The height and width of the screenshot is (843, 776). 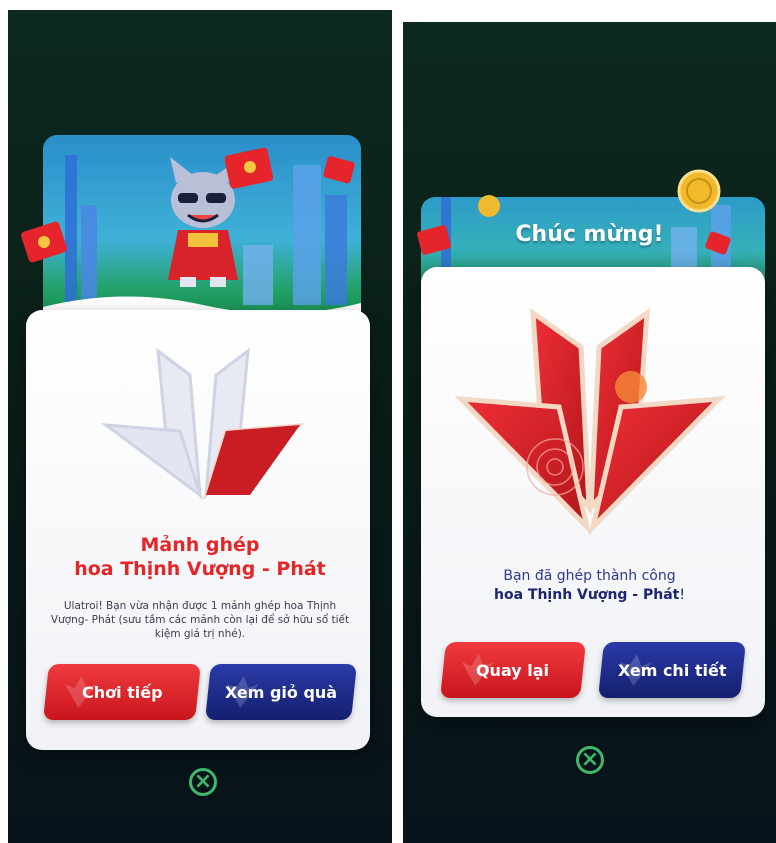 I want to click on success-message-line2: hoa Thịnh Vượng - Phát!, so click(x=589, y=595).